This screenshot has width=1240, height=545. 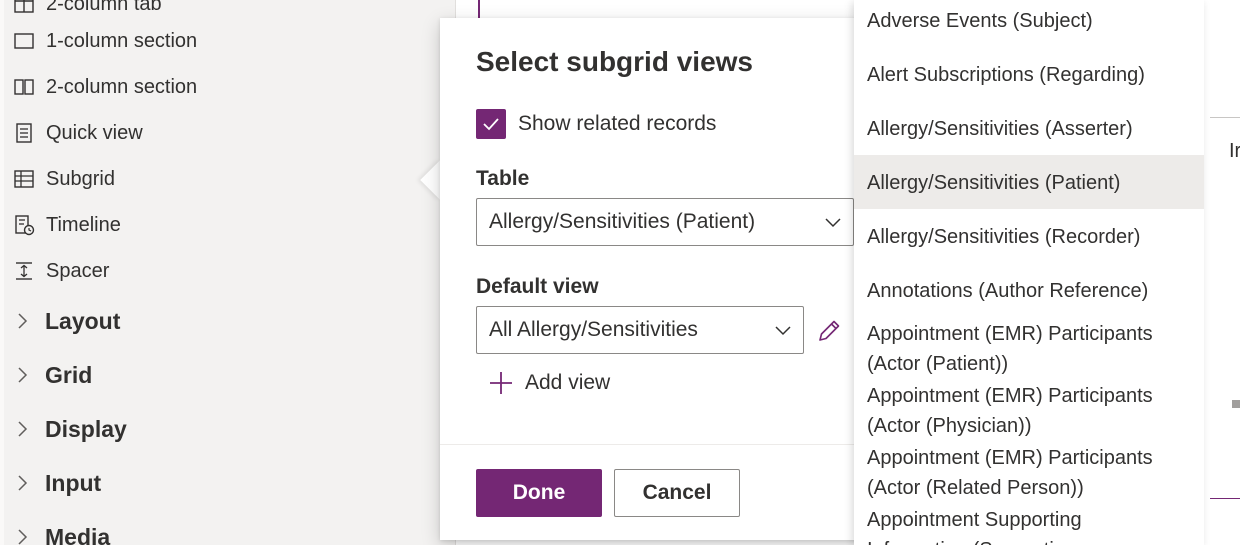 I want to click on add-view-button: Add view, so click(x=549, y=383).